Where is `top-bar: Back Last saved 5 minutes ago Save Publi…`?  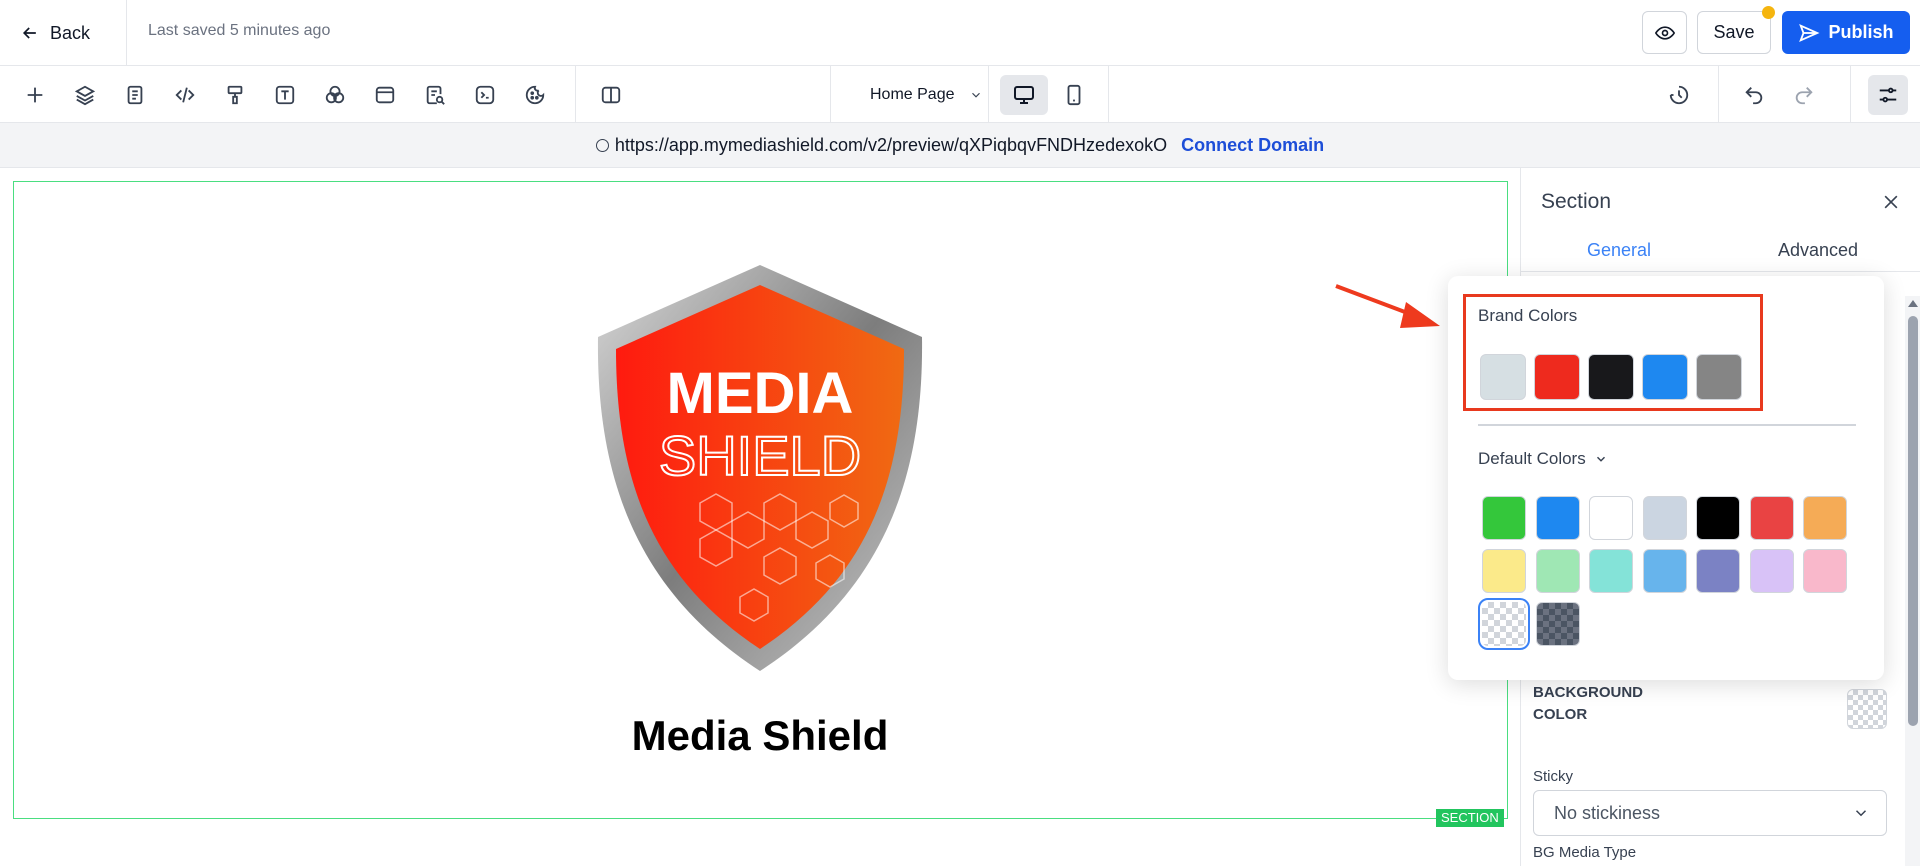
top-bar: Back Last saved 5 minutes ago Save Publi… is located at coordinates (960, 33).